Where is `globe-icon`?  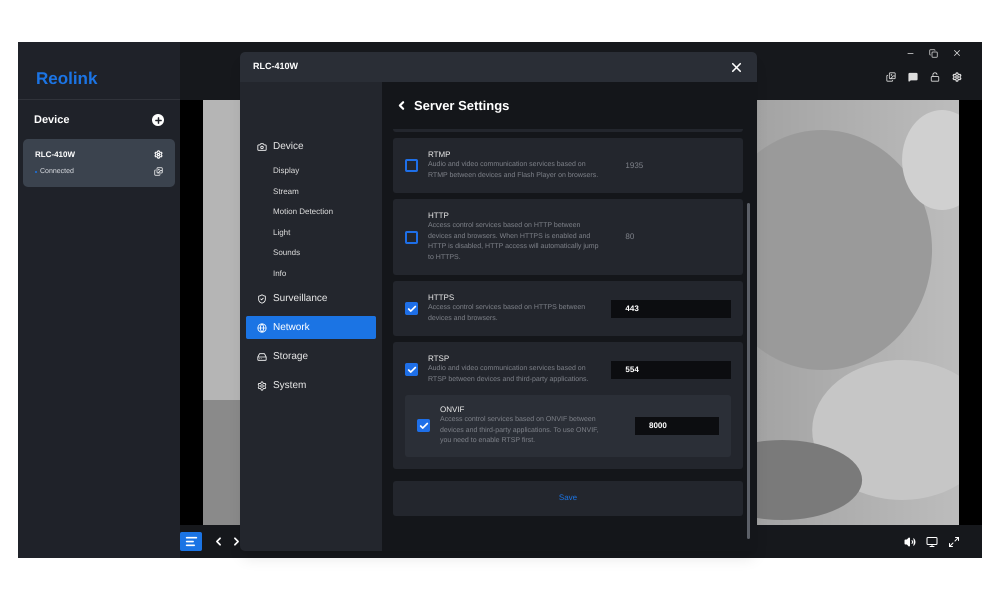
globe-icon is located at coordinates (262, 327).